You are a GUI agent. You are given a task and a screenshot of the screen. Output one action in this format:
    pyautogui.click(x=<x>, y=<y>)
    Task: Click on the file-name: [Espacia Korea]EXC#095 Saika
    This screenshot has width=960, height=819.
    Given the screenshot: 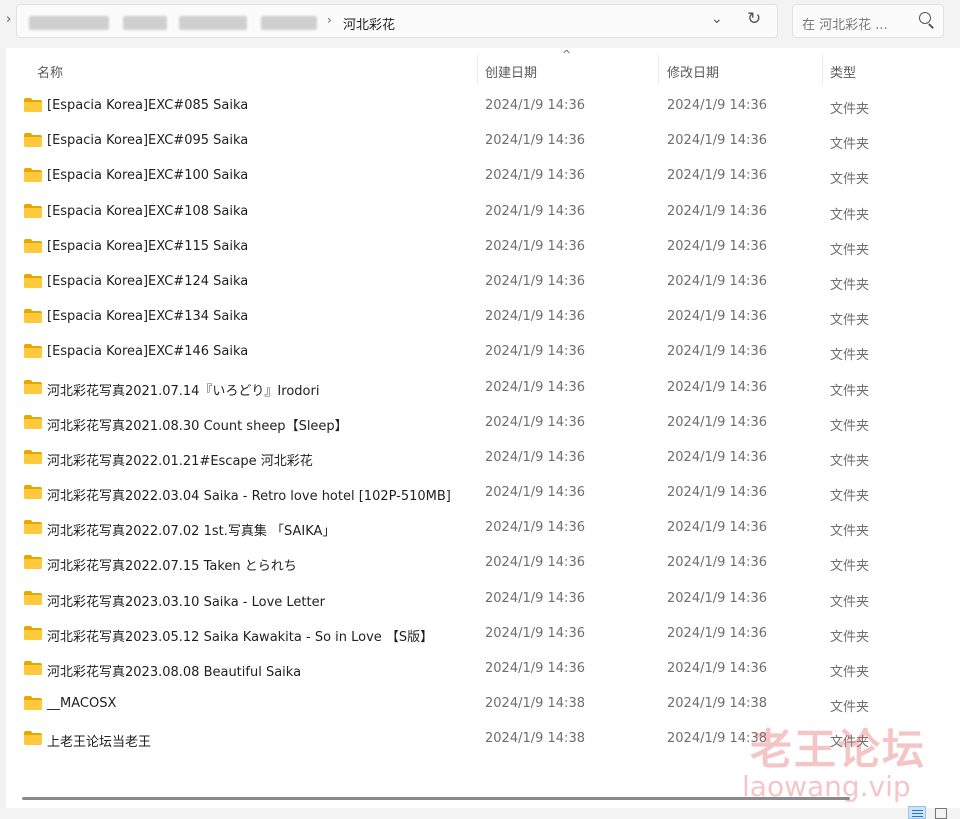 What is the action you would take?
    pyautogui.click(x=147, y=140)
    